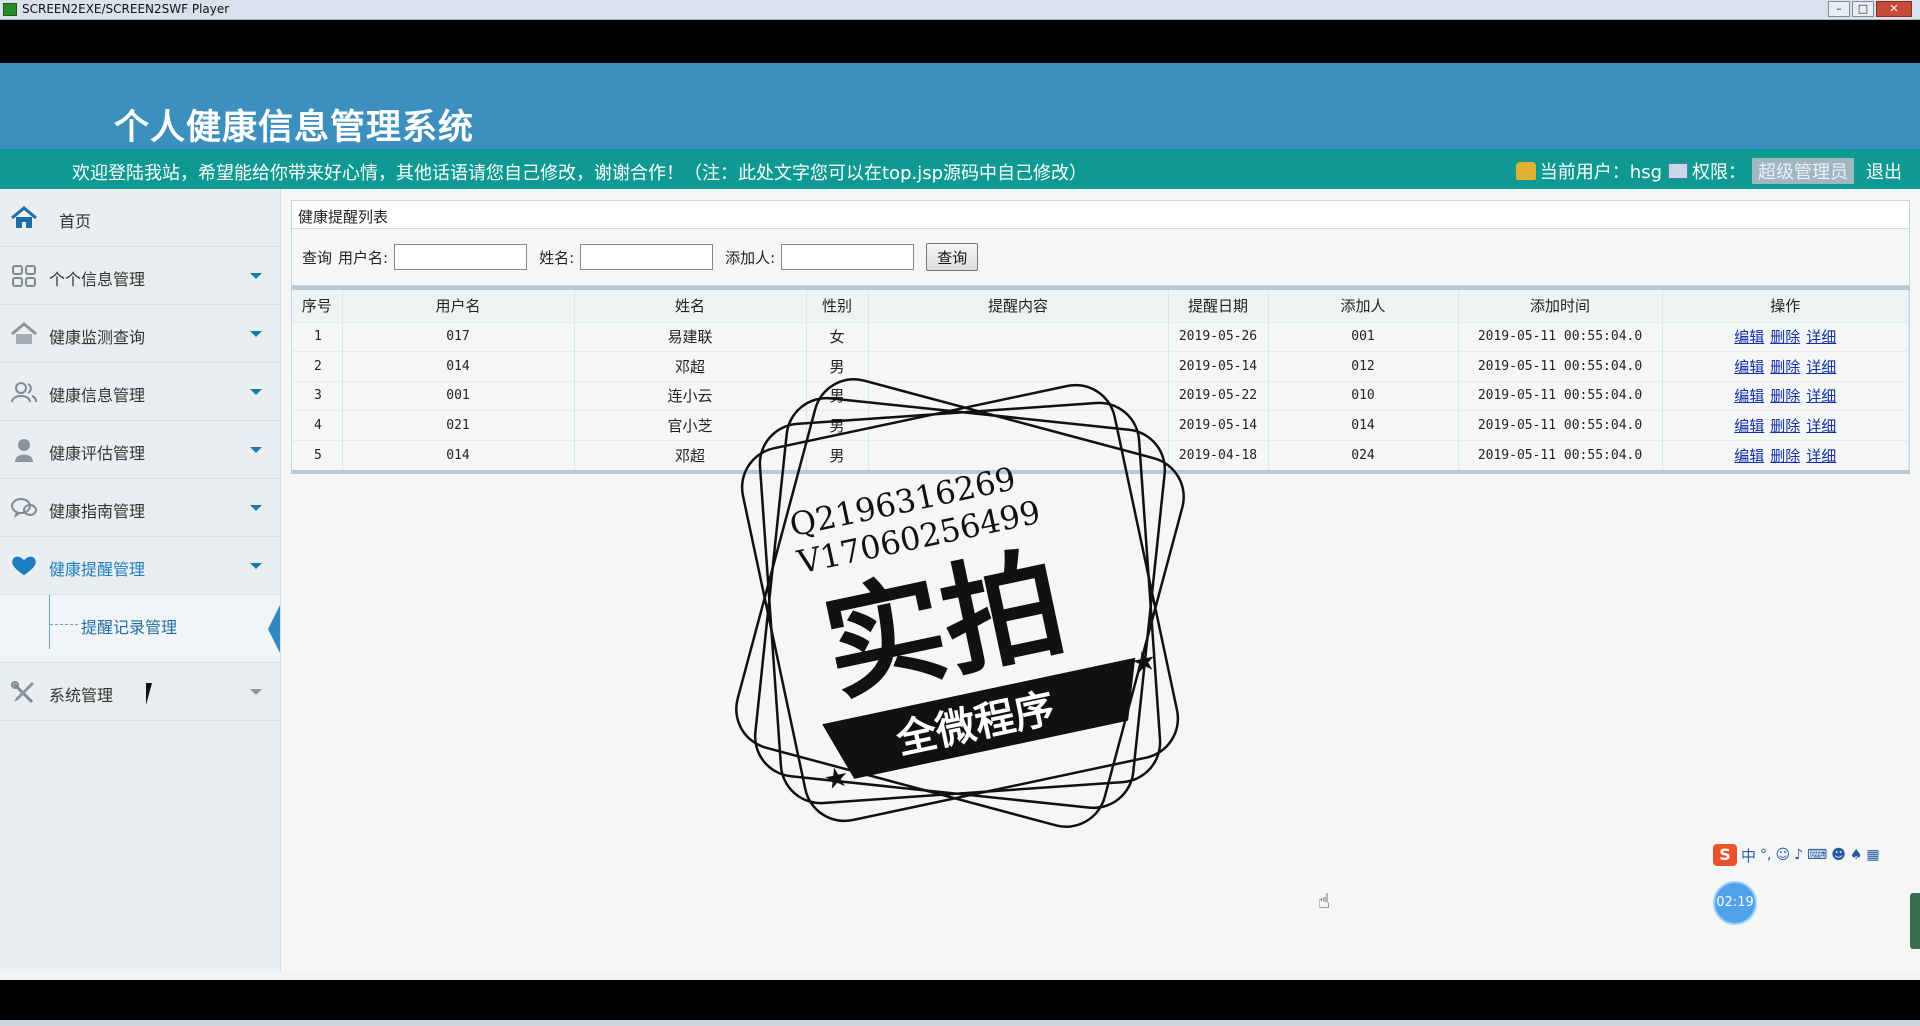 The image size is (1920, 1026). What do you see at coordinates (1100, 215) in the screenshot?
I see `panel-title: 健康提醒列表` at bounding box center [1100, 215].